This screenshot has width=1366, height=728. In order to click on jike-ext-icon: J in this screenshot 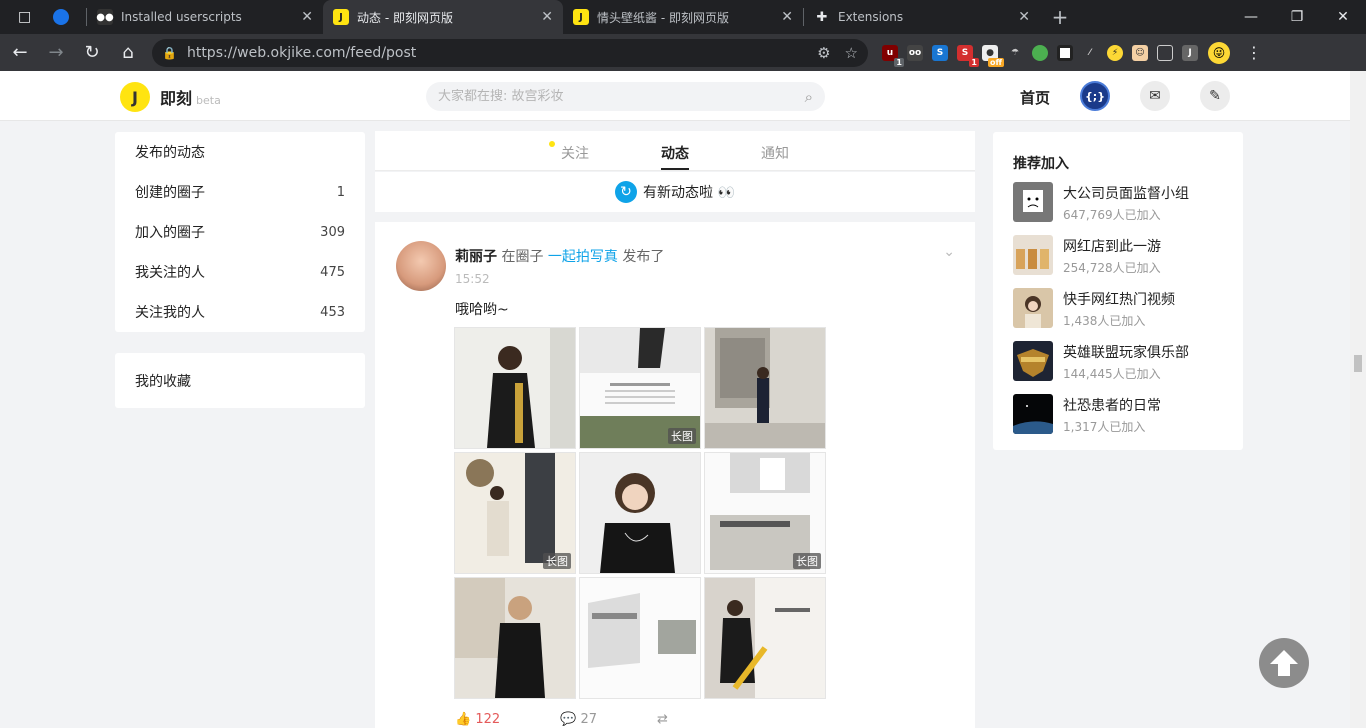, I will do `click(1190, 52)`.